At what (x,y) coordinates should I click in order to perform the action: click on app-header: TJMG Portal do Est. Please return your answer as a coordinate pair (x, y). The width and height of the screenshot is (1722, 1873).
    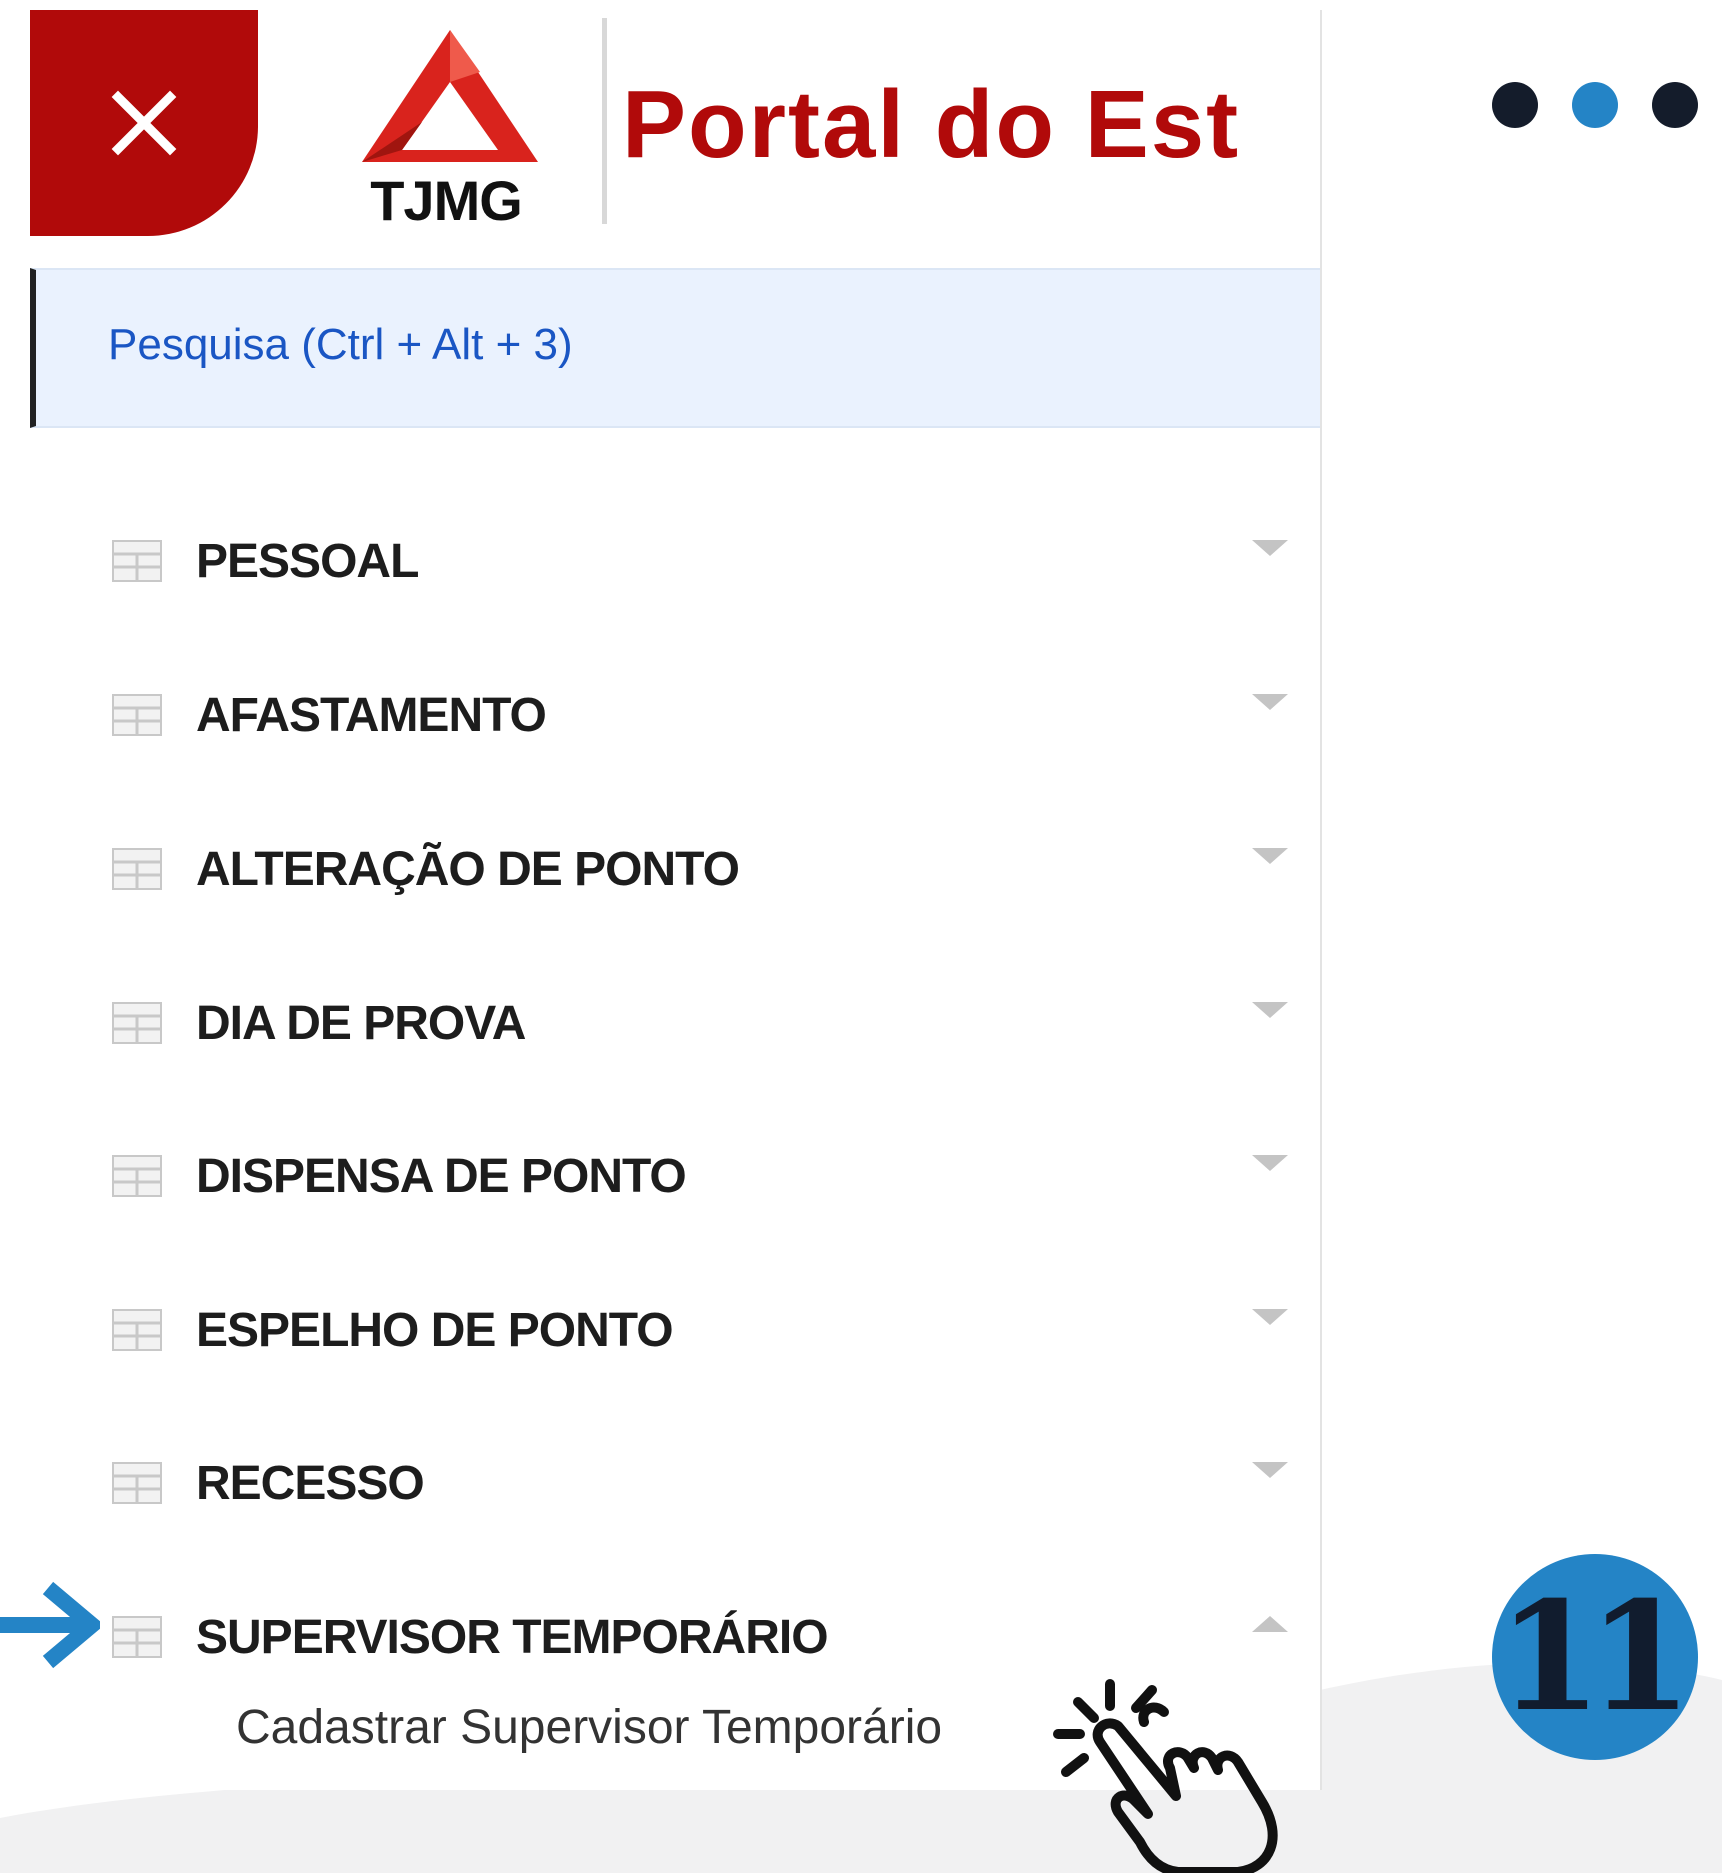
    Looking at the image, I should click on (675, 123).